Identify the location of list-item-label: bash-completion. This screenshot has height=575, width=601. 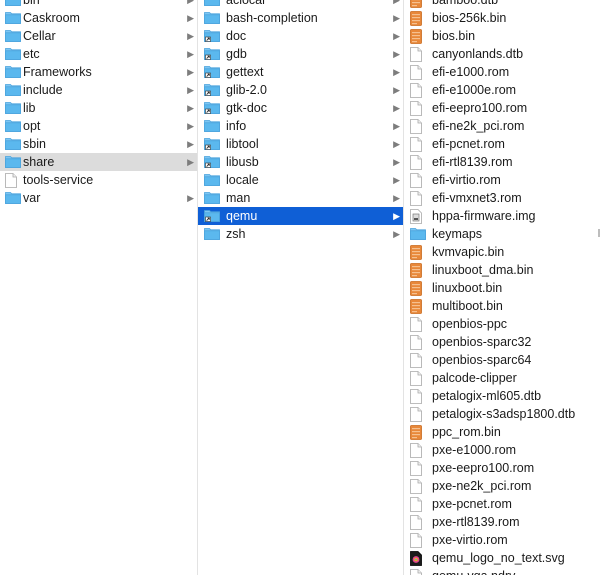
(272, 18).